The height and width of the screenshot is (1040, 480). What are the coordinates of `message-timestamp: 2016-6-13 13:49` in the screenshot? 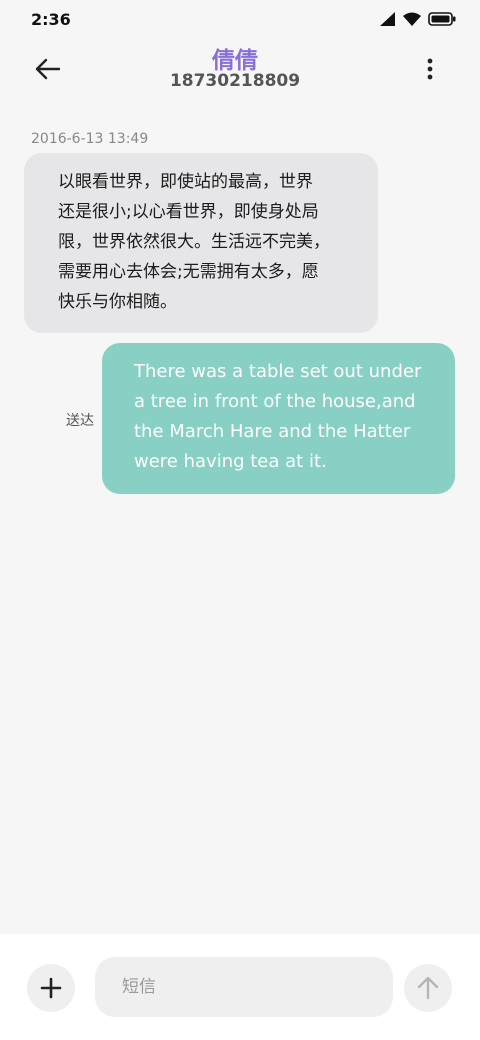 It's located at (90, 139).